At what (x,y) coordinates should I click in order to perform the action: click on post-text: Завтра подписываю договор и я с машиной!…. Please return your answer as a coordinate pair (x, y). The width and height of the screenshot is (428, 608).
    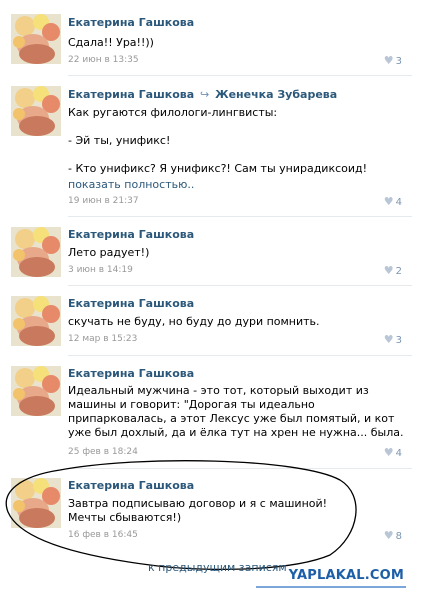
    Looking at the image, I should click on (198, 510).